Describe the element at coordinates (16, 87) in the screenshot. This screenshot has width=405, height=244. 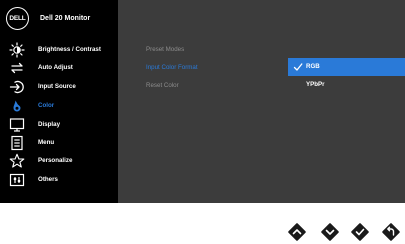
I see `input-source-icon` at that location.